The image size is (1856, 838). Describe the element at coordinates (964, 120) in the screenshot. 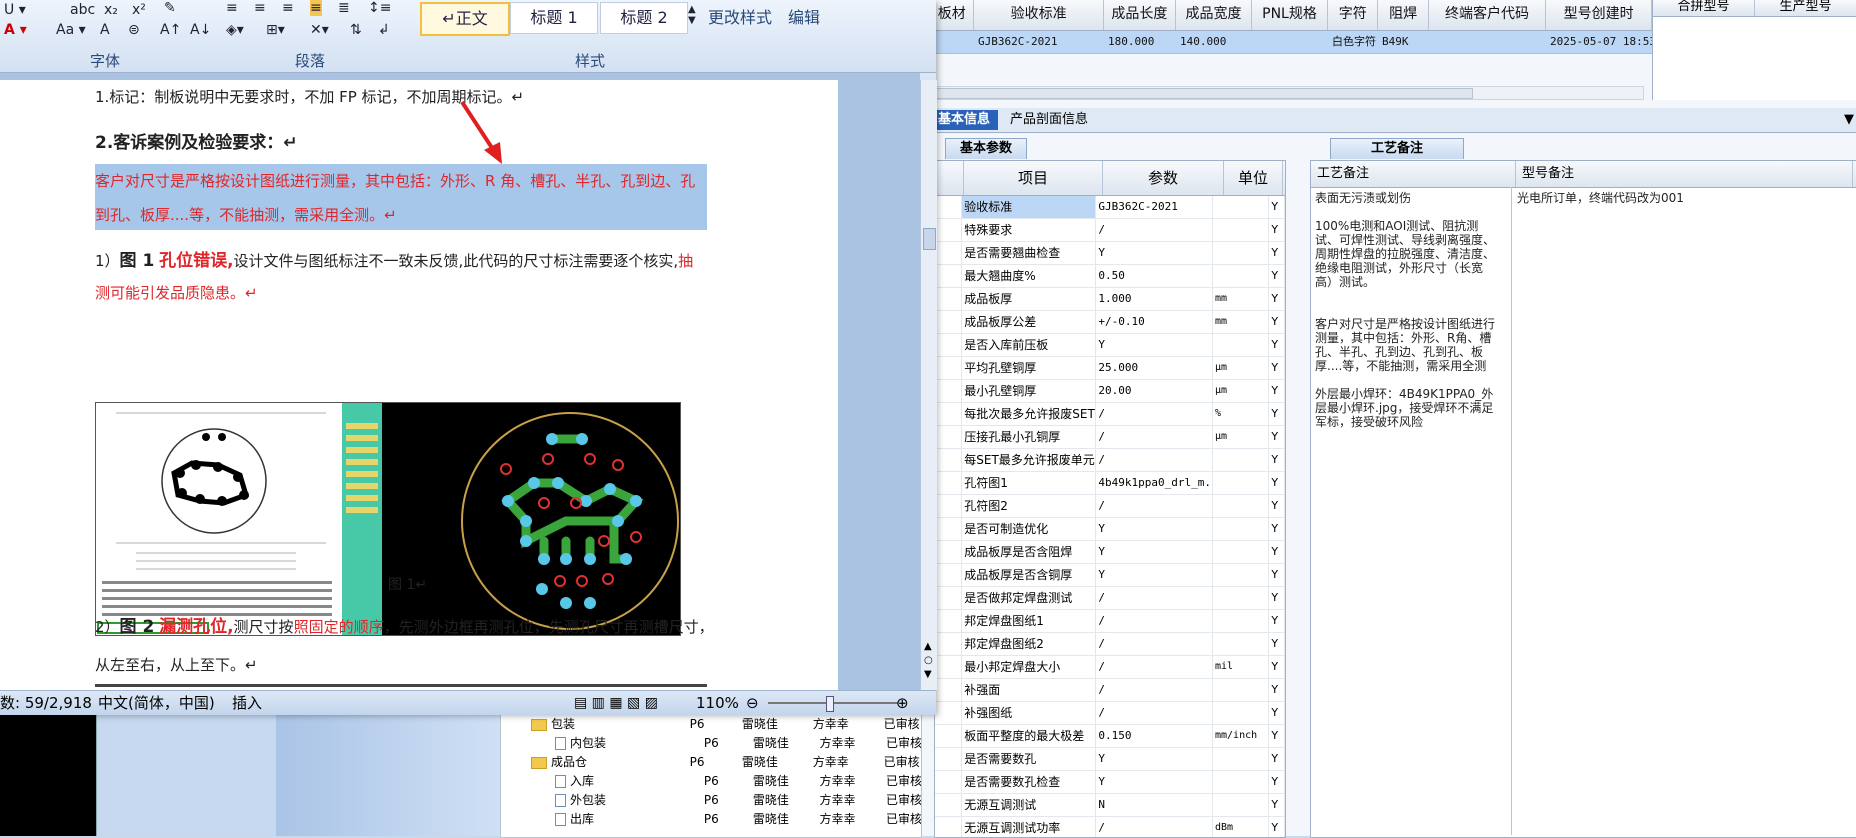

I see `tab-basic-info: 基本信息` at that location.